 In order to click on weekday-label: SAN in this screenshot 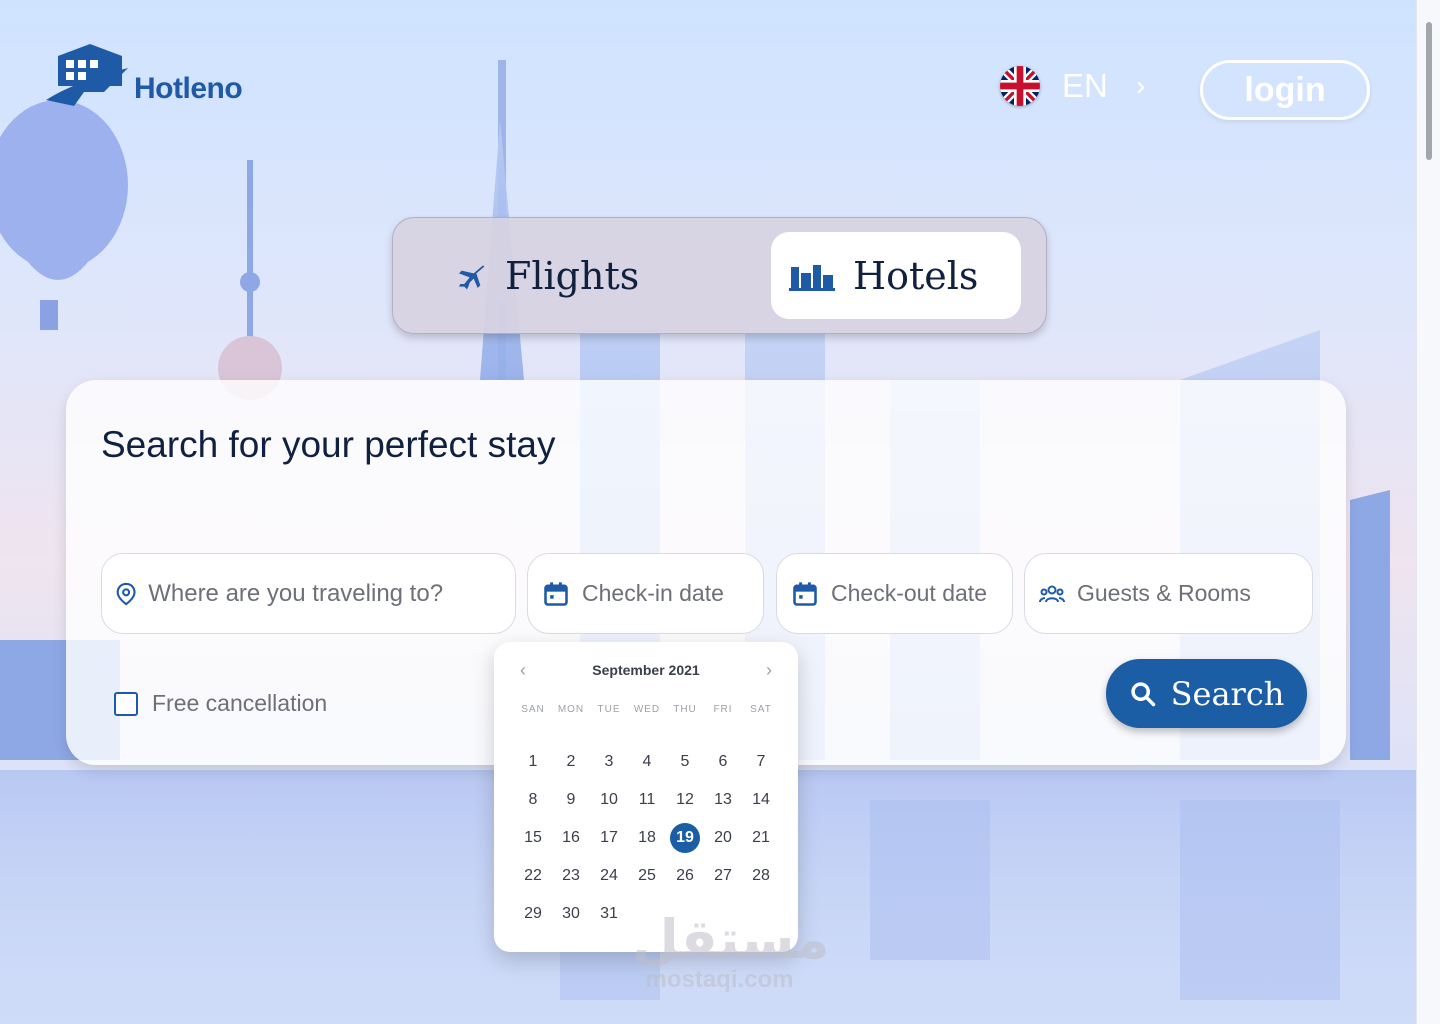, I will do `click(533, 709)`.